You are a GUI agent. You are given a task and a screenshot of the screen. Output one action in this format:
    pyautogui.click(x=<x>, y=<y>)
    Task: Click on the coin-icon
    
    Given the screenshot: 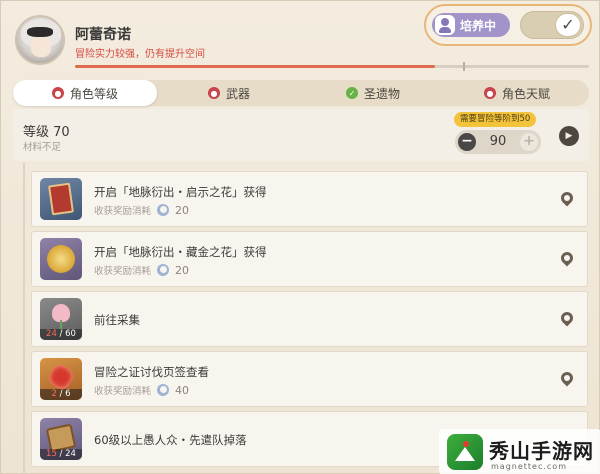 What is the action you would take?
    pyautogui.click(x=61, y=259)
    